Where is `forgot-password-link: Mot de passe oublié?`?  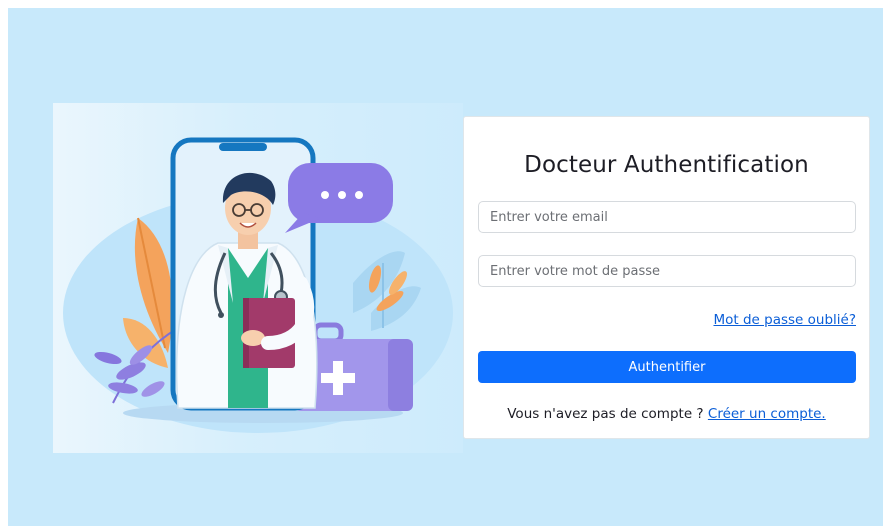
forgot-password-link: Mot de passe oublié? is located at coordinates (784, 320).